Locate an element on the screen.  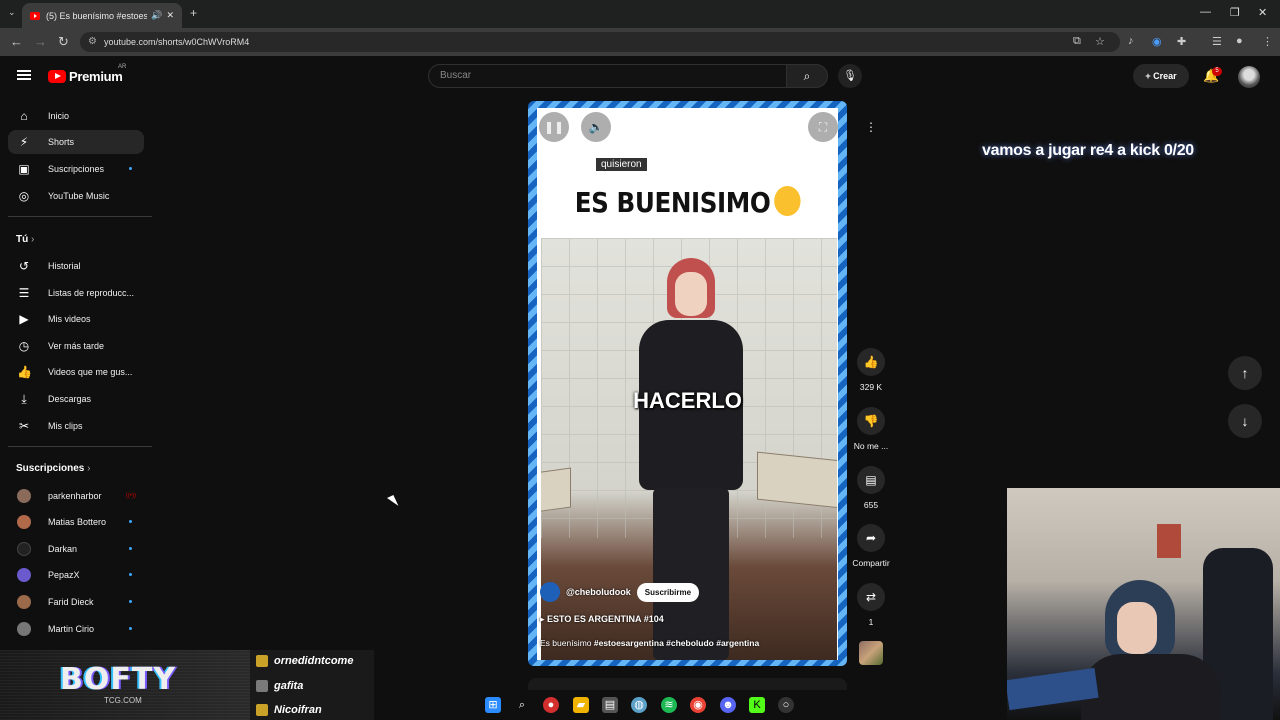
home-icon: ⌂ is located at coordinates (24, 116).